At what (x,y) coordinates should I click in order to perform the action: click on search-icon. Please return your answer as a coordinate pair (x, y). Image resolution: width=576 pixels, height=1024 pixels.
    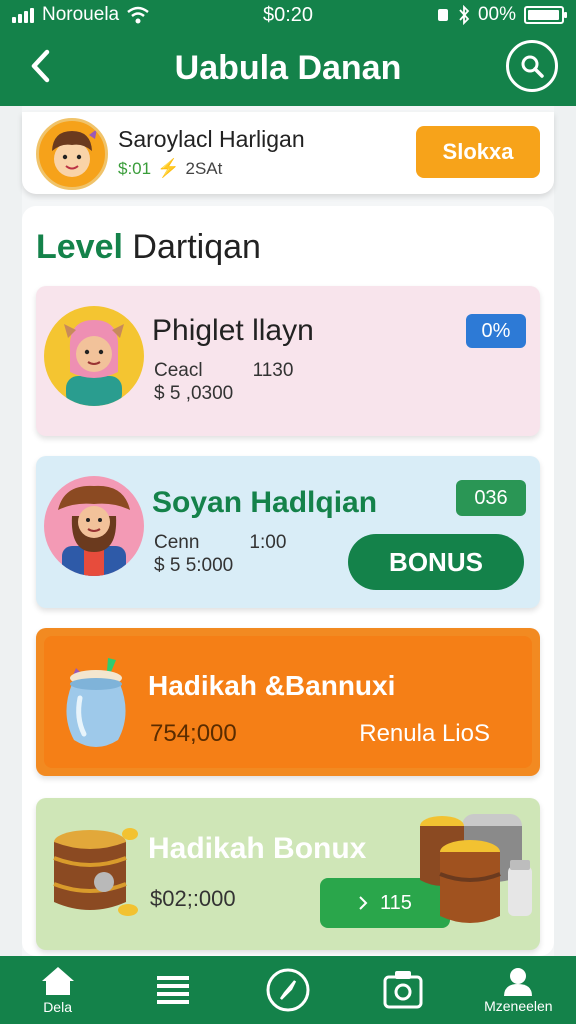
    Looking at the image, I should click on (532, 66).